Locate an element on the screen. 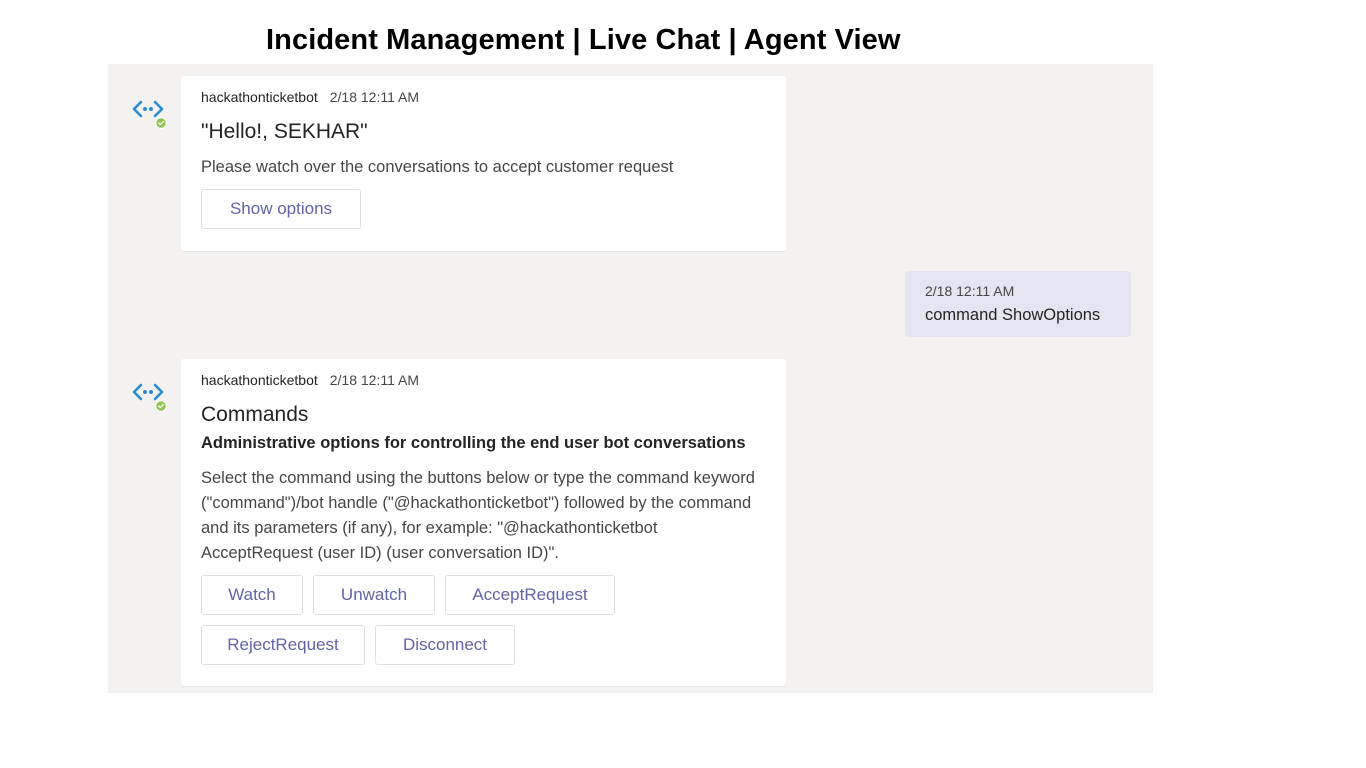 Image resolution: width=1366 pixels, height=768 pixels. disconnect-button: Disconnect is located at coordinates (445, 645).